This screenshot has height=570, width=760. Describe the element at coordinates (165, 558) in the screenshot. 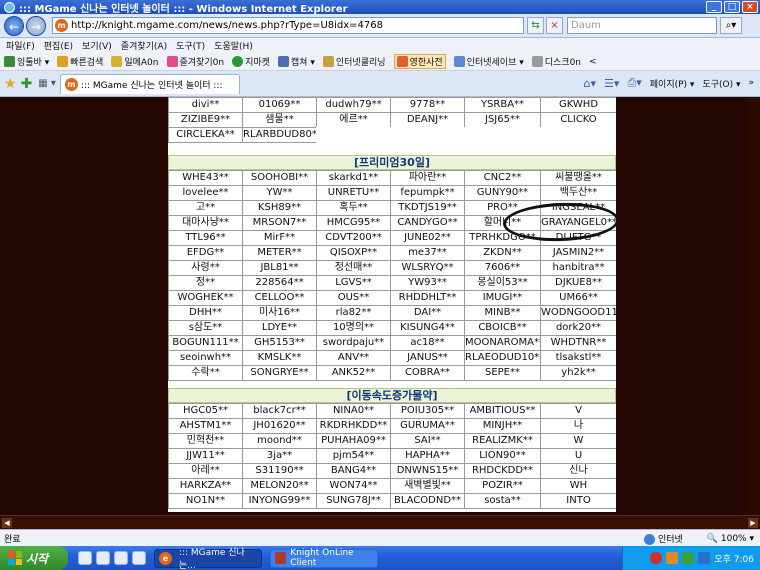

I see `ie-task-icon: e` at that location.